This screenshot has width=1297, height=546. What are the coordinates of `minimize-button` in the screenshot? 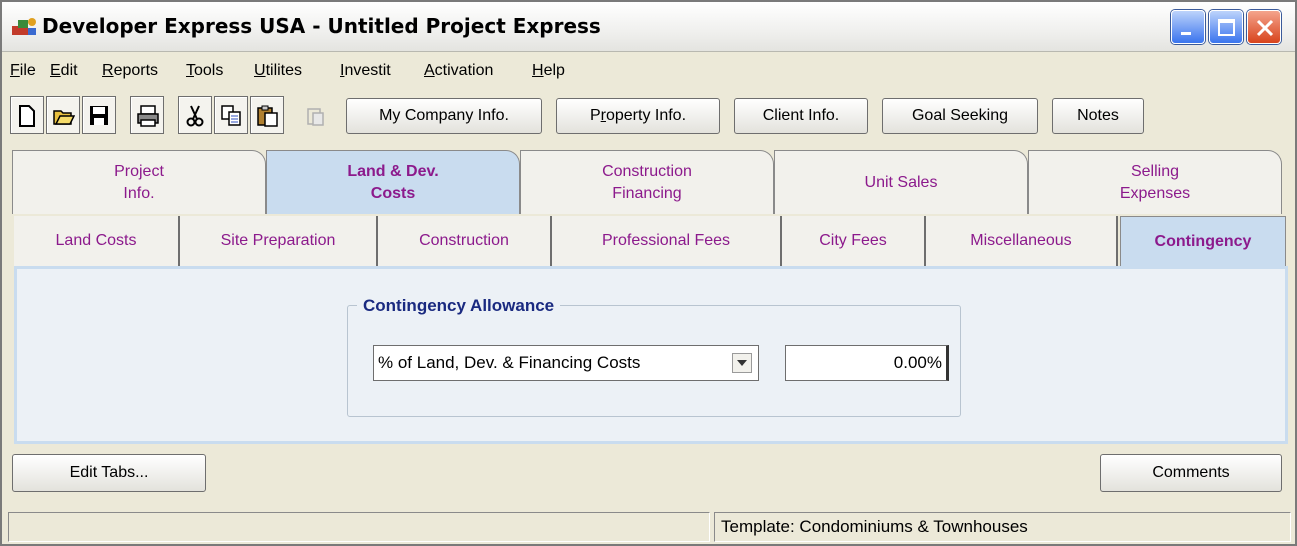 It's located at (1188, 27).